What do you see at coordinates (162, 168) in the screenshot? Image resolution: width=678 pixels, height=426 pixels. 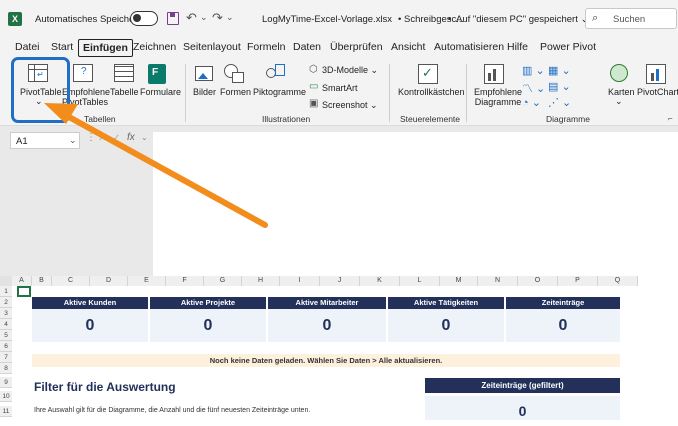 I see `annotation-arrow-line` at bounding box center [162, 168].